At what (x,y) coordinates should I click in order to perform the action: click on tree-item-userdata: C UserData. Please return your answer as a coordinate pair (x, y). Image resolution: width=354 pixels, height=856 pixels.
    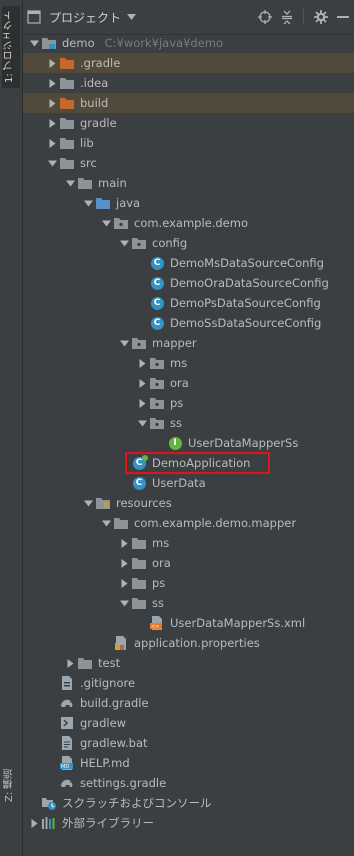
    Looking at the image, I should click on (188, 483).